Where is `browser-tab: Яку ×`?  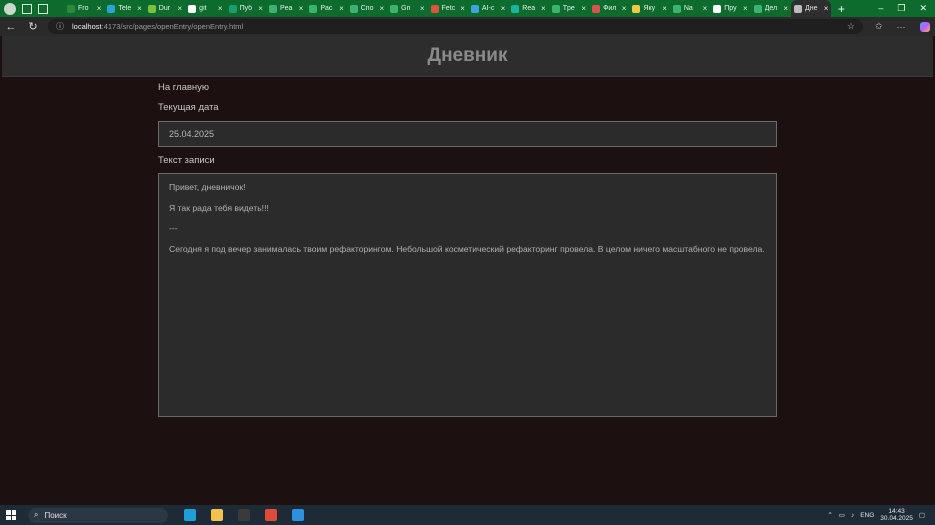 browser-tab: Яку × is located at coordinates (649, 8).